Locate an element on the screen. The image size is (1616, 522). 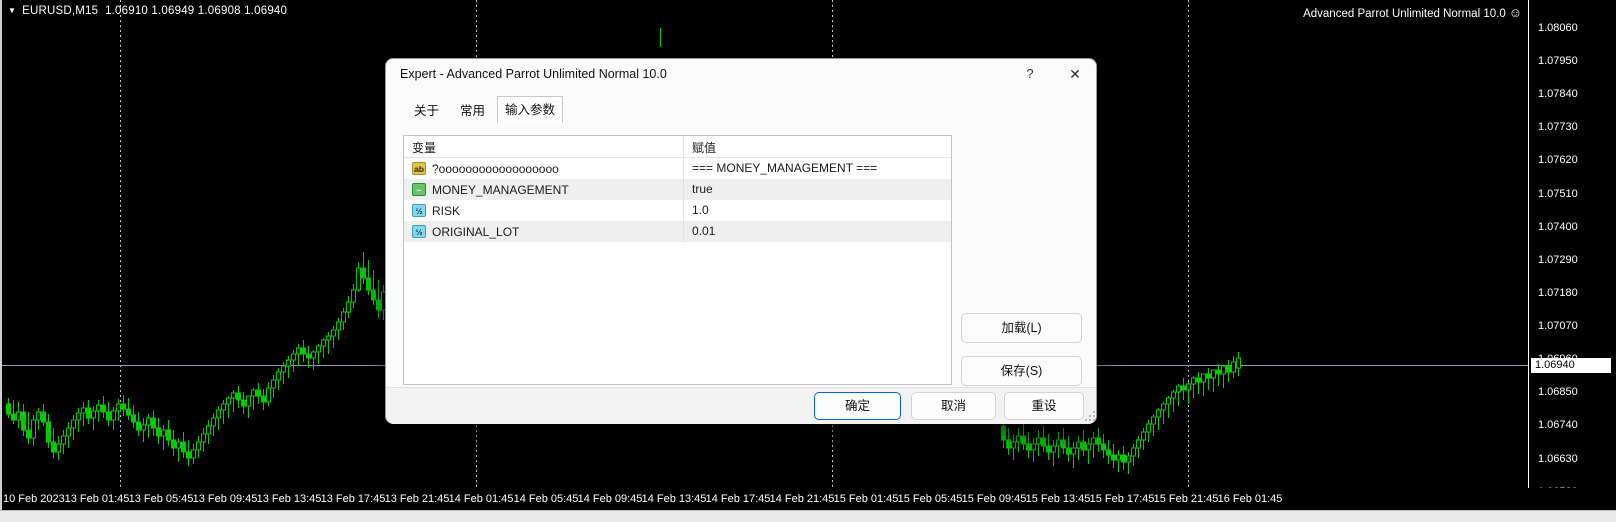
price-axis-label: 1.06740 is located at coordinates (1558, 425).